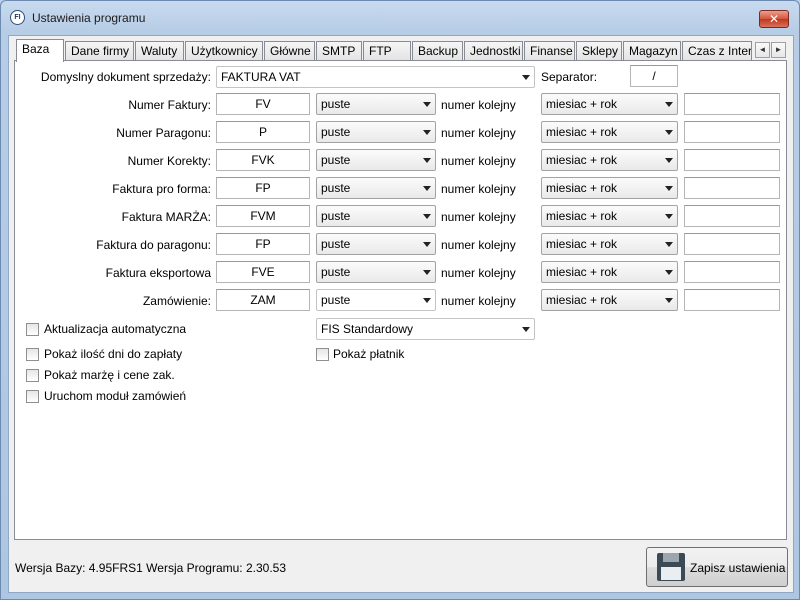 The image size is (800, 600). I want to click on tab-czas-z-internetu: Czas z Intern, so click(717, 51).